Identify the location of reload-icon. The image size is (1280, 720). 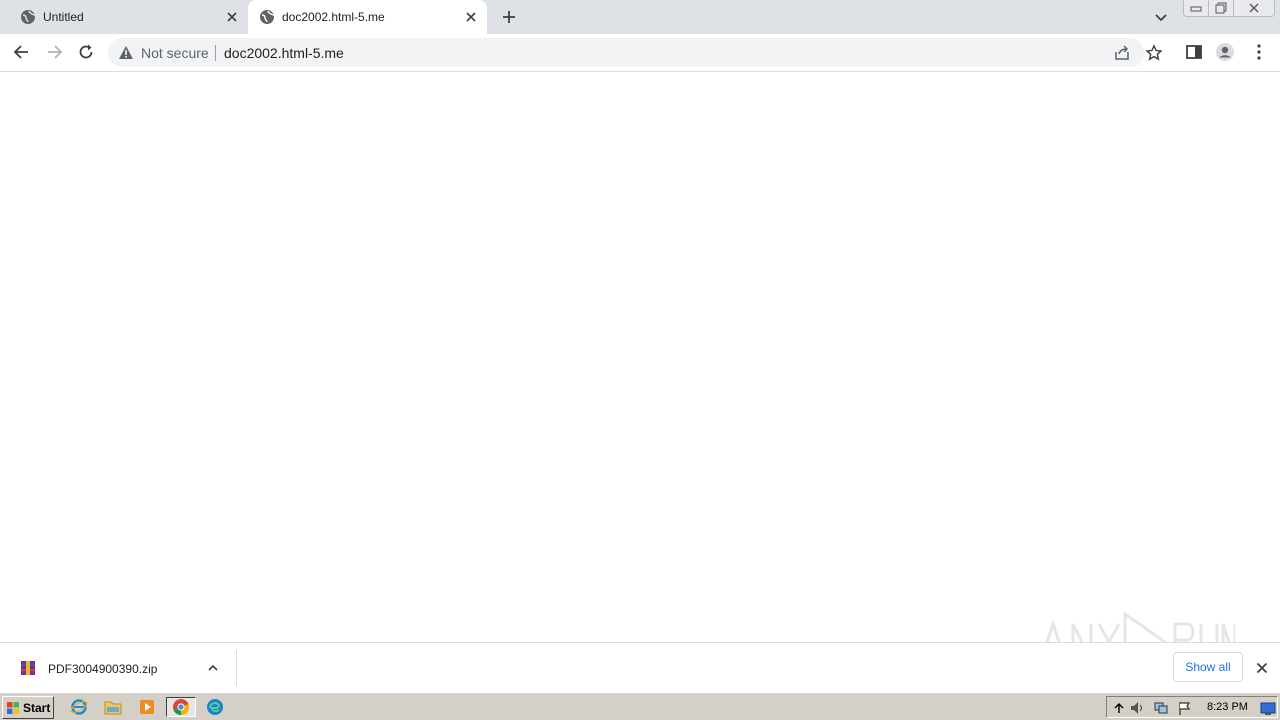
(86, 52).